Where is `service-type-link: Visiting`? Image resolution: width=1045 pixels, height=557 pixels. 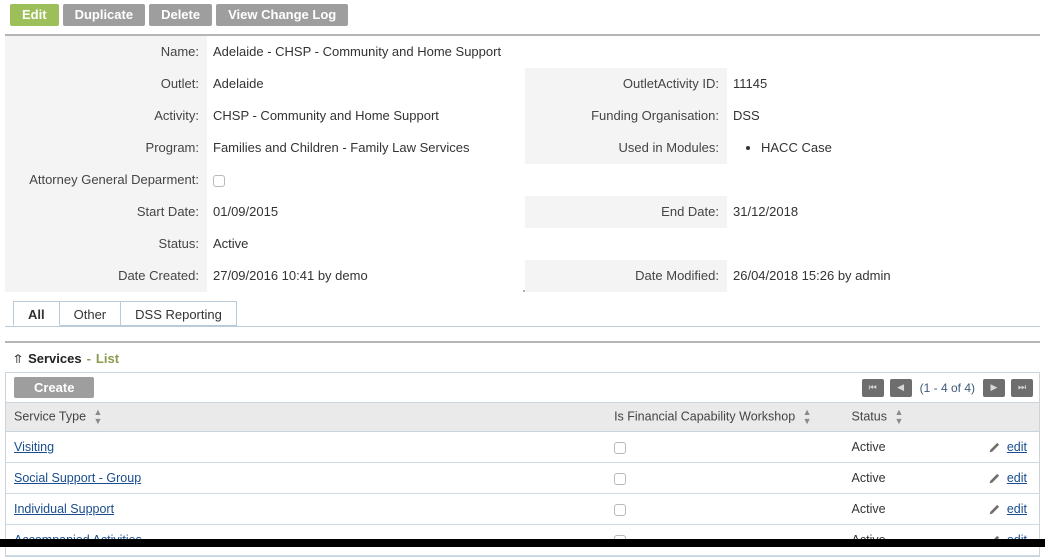 service-type-link: Visiting is located at coordinates (34, 447).